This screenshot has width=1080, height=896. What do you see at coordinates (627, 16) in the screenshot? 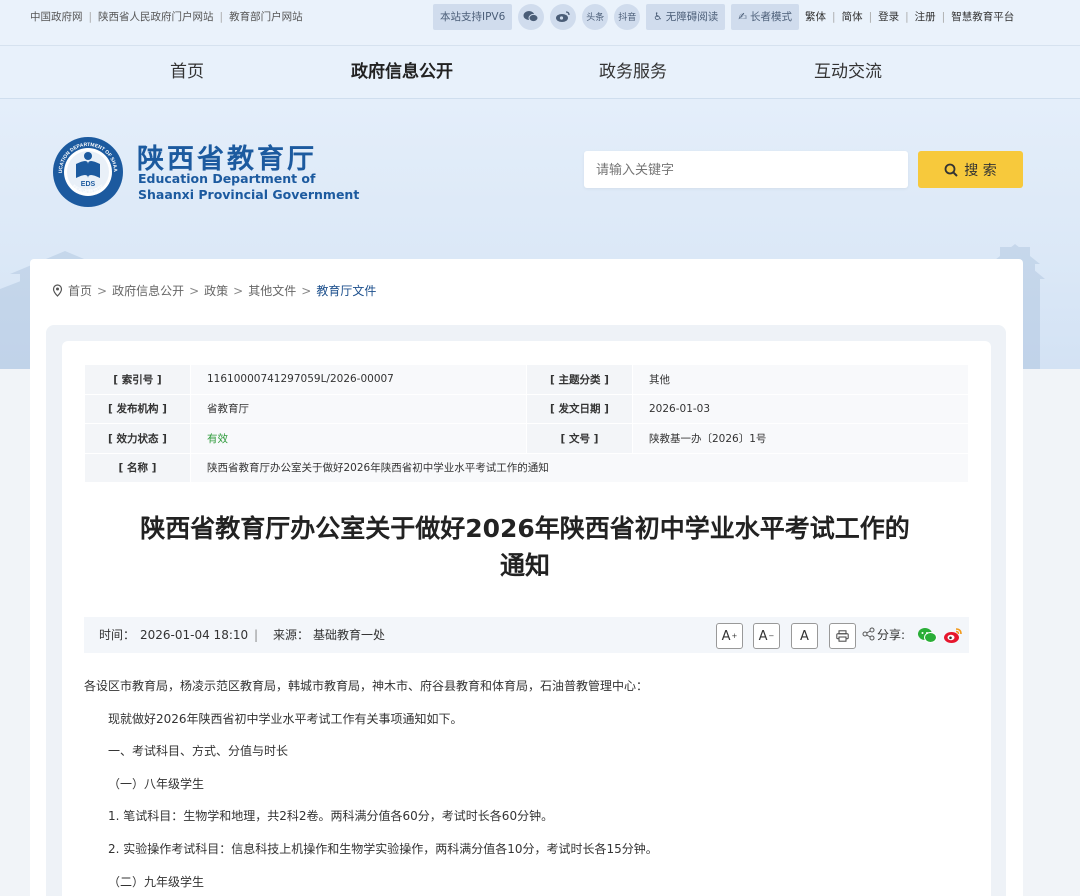
I see `douyin-icon: 抖音` at bounding box center [627, 16].